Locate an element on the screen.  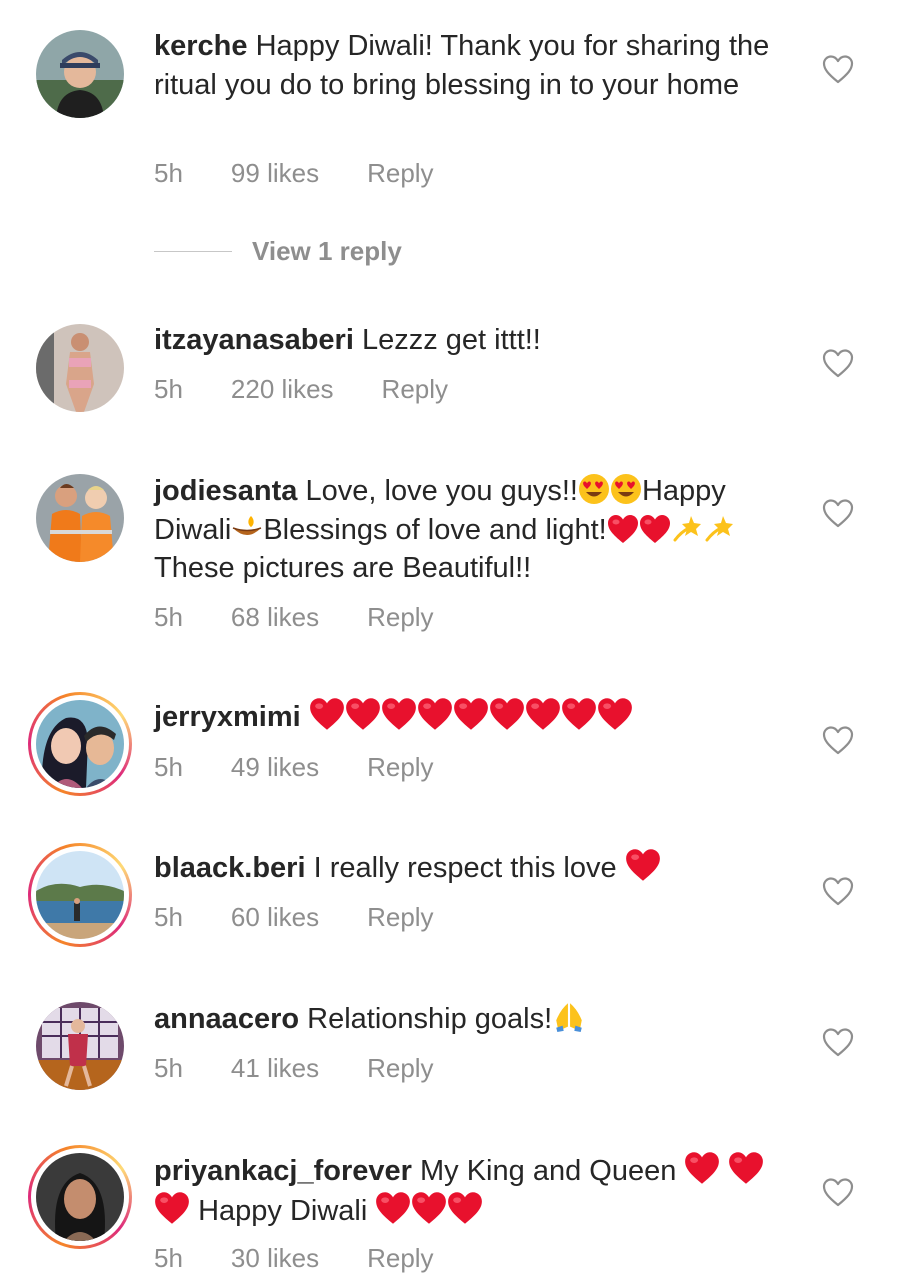
comment-body-part: Love, love you guys!! is located at coordinates (441, 491).